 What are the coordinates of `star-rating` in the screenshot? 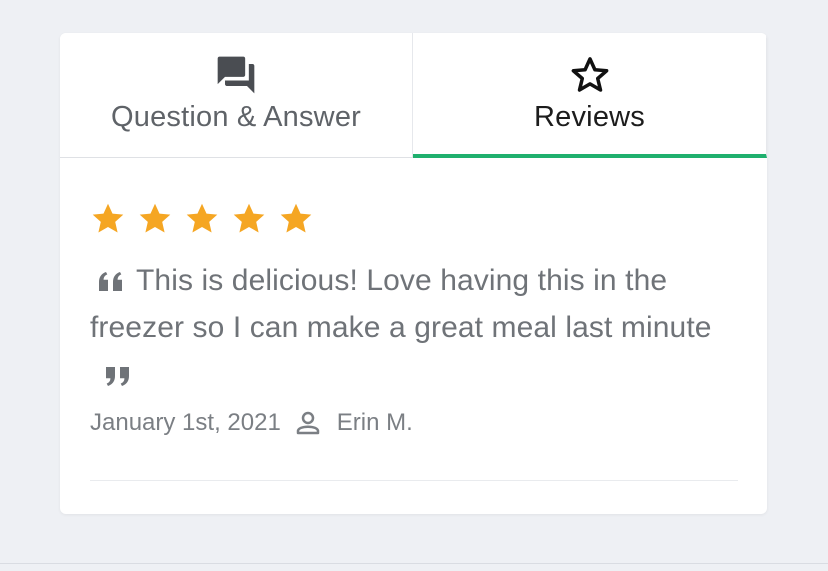 It's located at (414, 219).